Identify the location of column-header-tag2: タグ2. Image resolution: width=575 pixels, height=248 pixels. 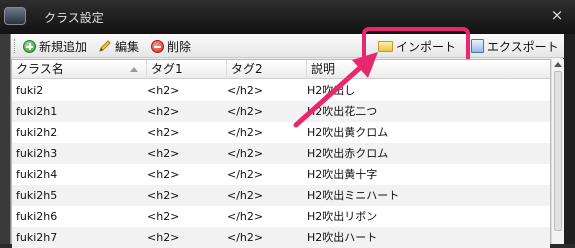
(267, 69).